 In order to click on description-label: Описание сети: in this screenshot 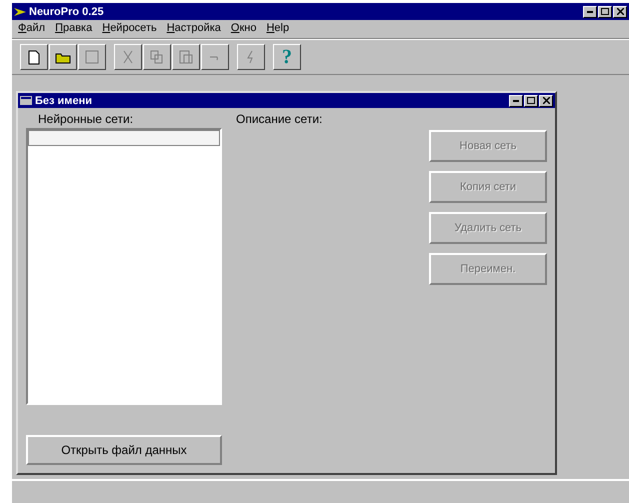, I will do `click(280, 119)`.